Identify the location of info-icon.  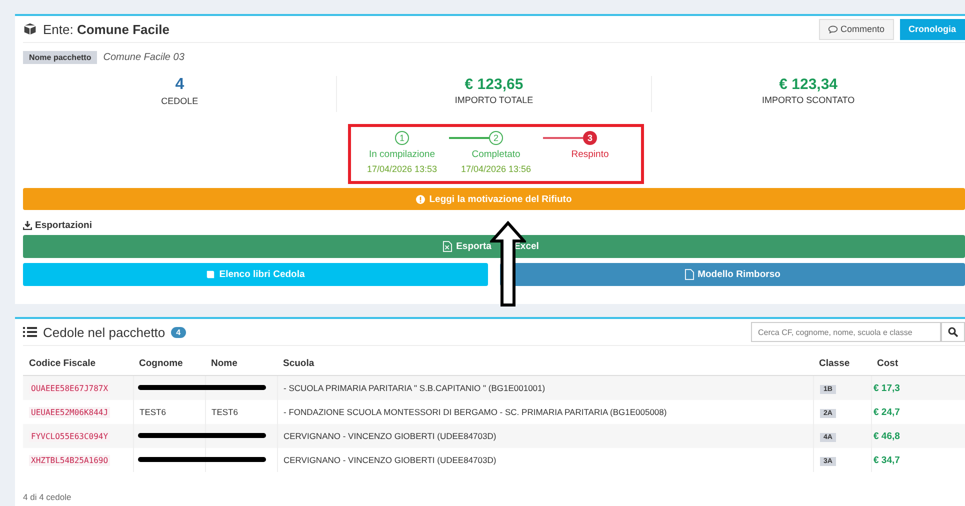
(421, 199).